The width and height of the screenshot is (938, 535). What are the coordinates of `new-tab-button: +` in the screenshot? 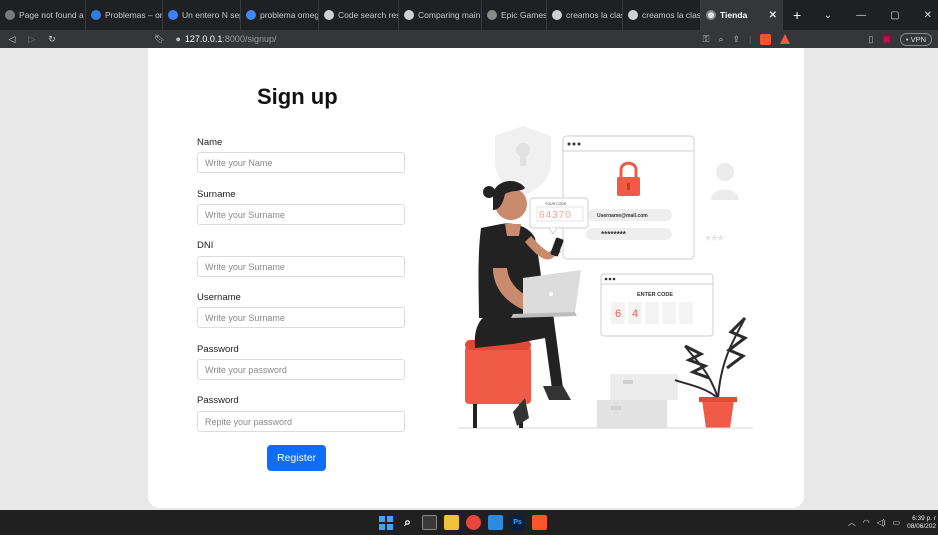 It's located at (797, 15).